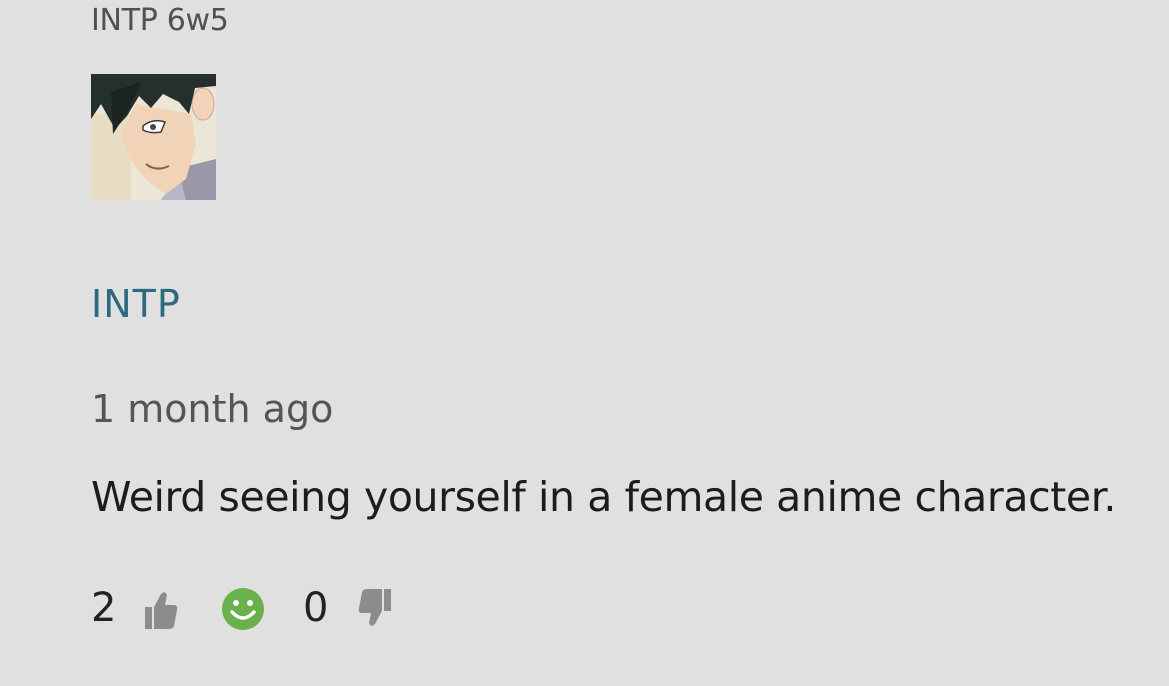 Image resolution: width=1169 pixels, height=686 pixels. I want to click on reaction-bar: 2 0, so click(251, 608).